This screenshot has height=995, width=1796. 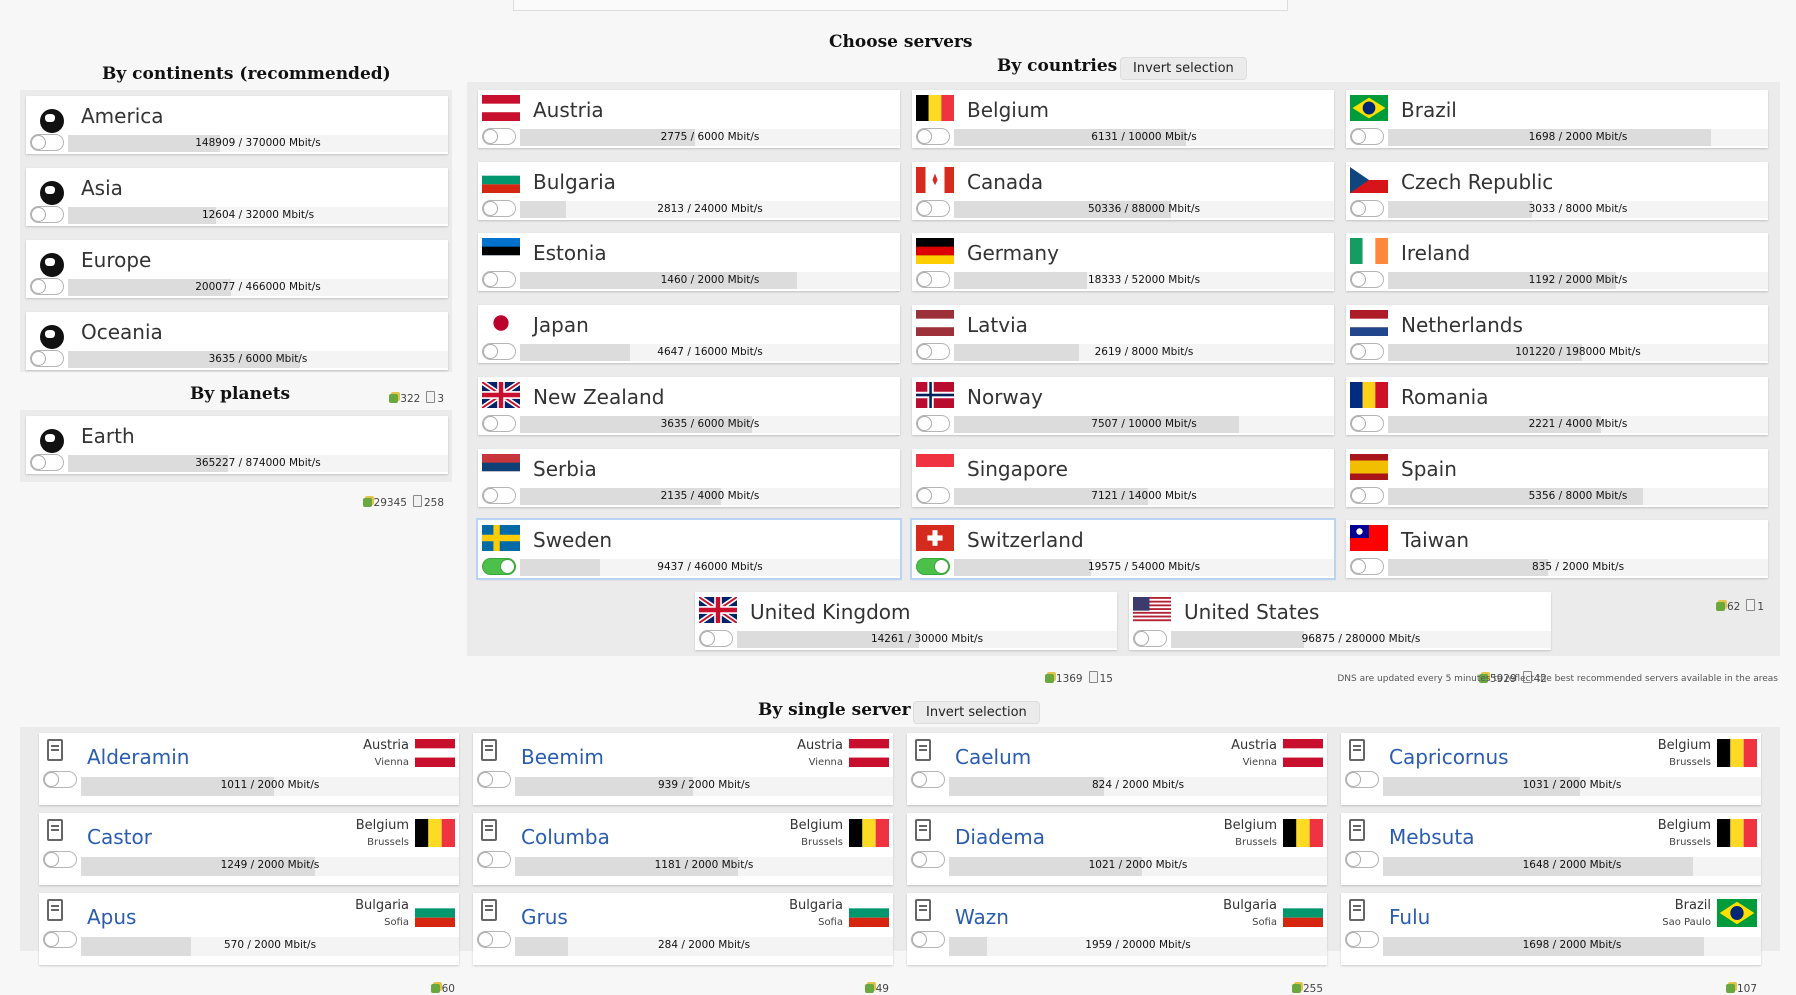 I want to click on continent-card: Asia 12604 / 32000 Mbit/s 110416, so click(x=237, y=214).